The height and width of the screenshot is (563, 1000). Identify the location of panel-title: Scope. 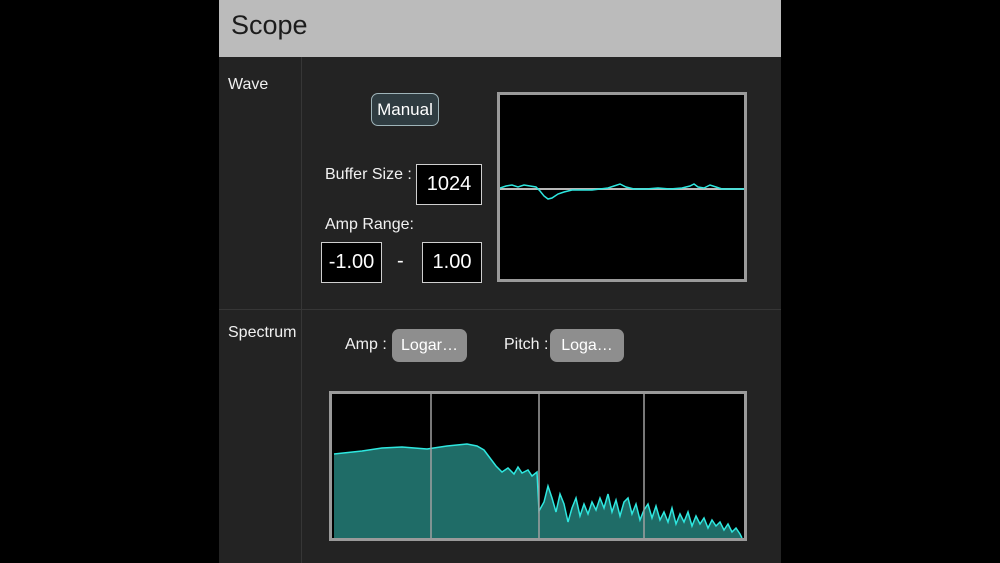
(269, 25).